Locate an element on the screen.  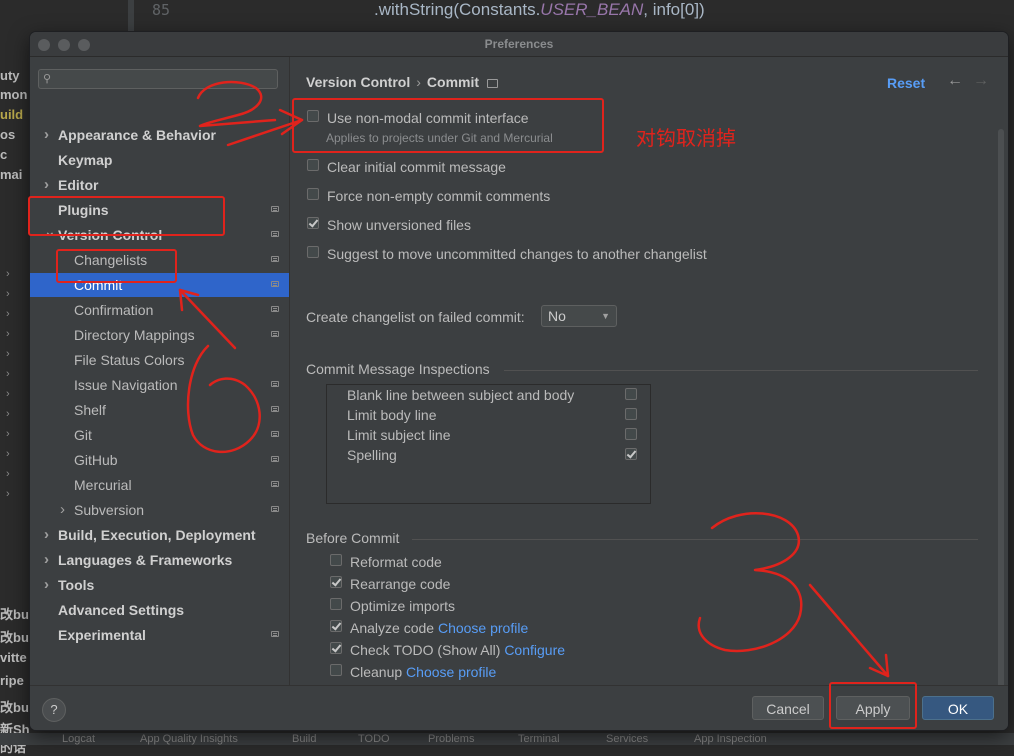
settings-search: ⚲ is located at coordinates (158, 79).